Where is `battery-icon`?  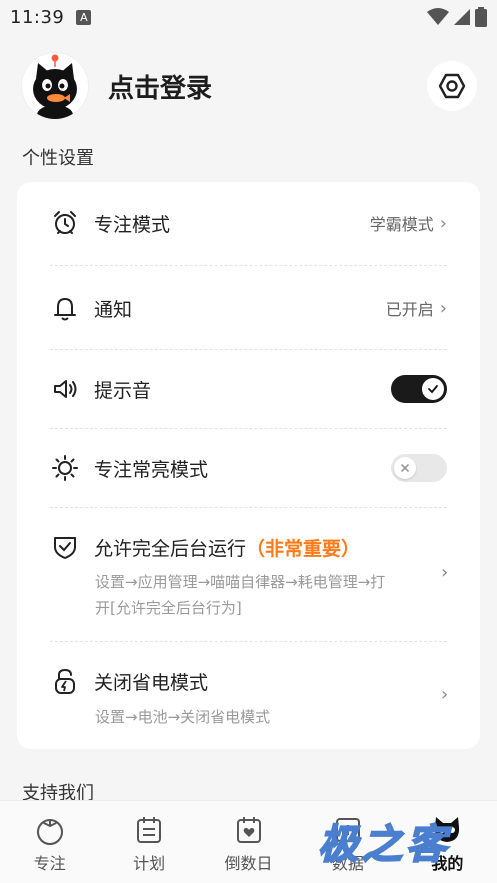
battery-icon is located at coordinates (481, 17).